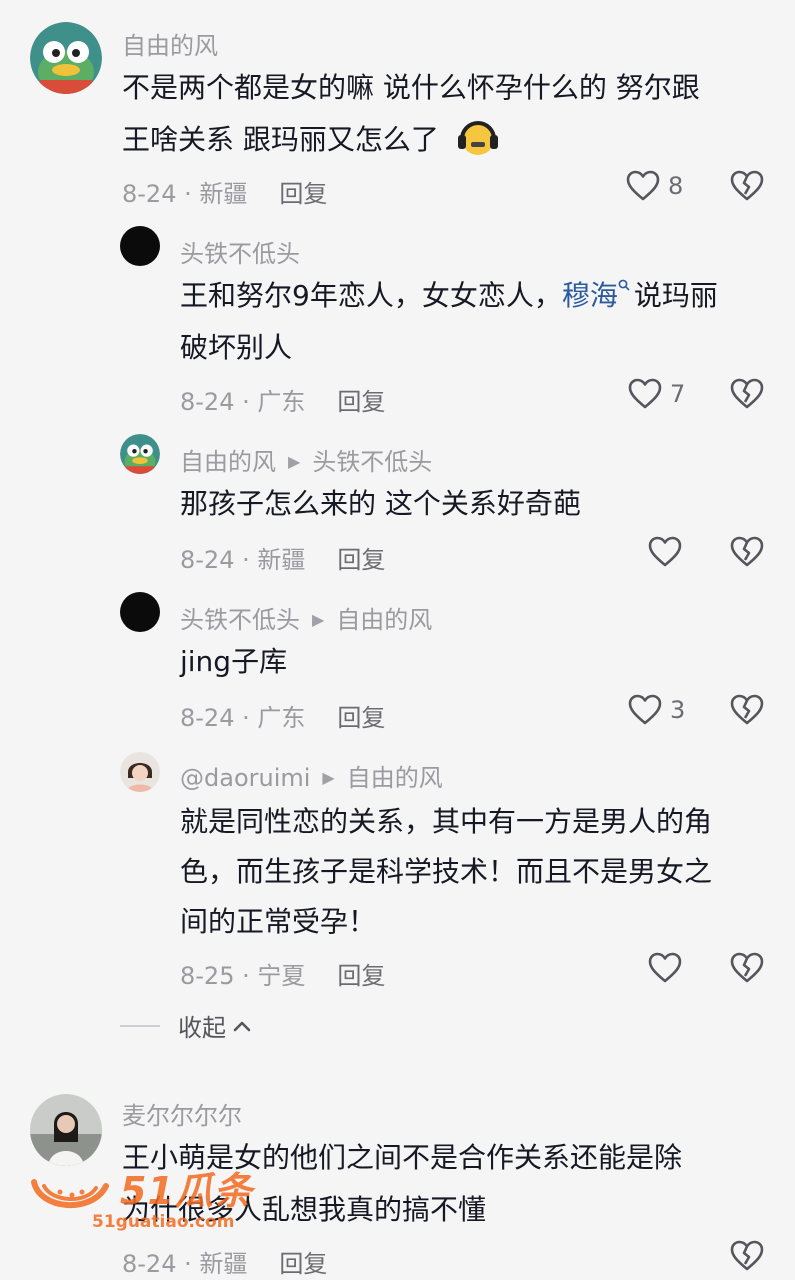  What do you see at coordinates (446, 871) in the screenshot?
I see `comment-text-line: 色，而生孩子是科学技术！而且不是男女之` at bounding box center [446, 871].